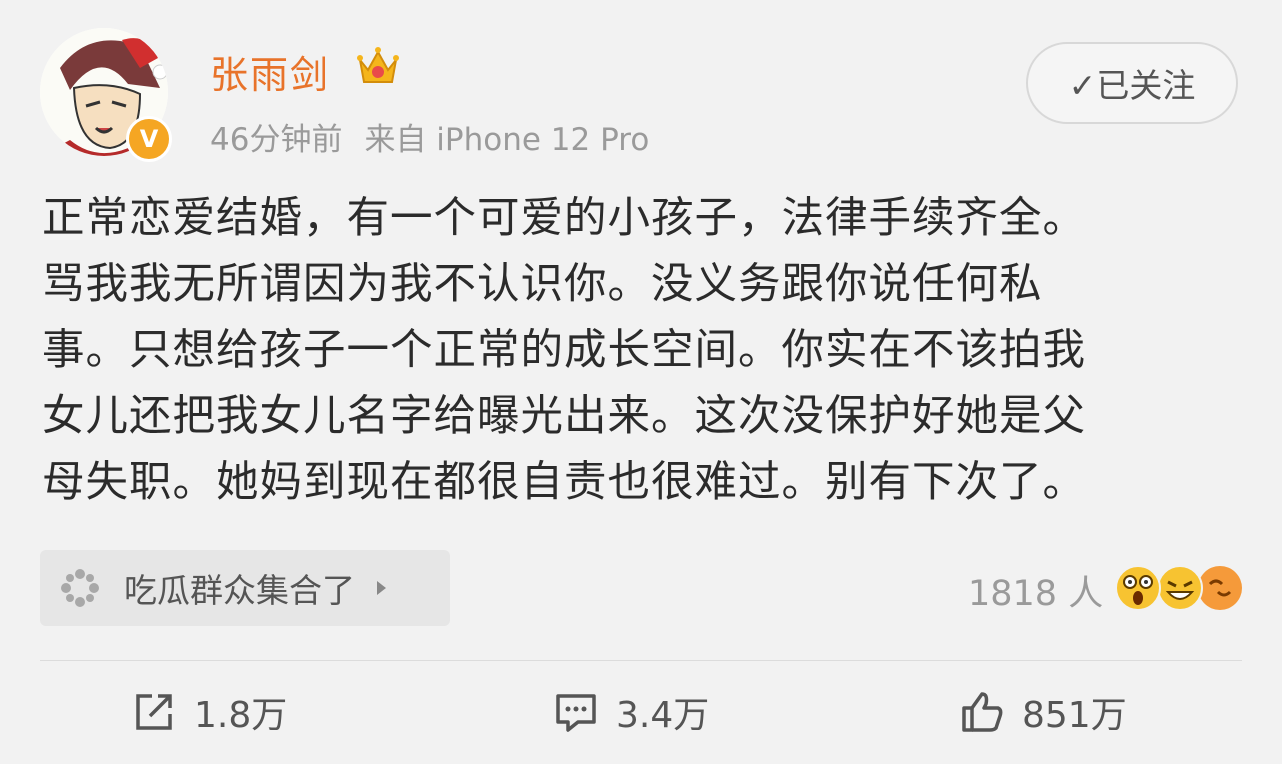  What do you see at coordinates (982, 712) in the screenshot?
I see `like-icon` at bounding box center [982, 712].